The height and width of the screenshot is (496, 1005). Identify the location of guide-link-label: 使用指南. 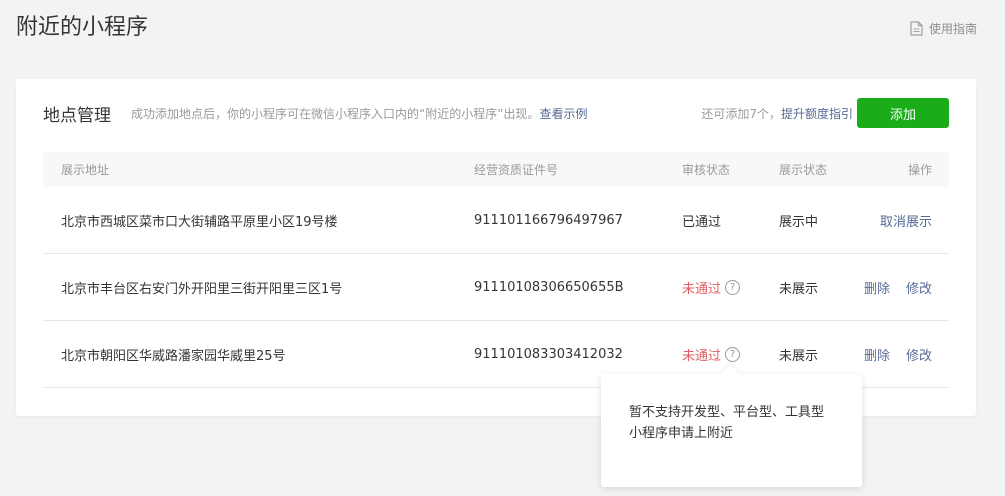
(952, 29).